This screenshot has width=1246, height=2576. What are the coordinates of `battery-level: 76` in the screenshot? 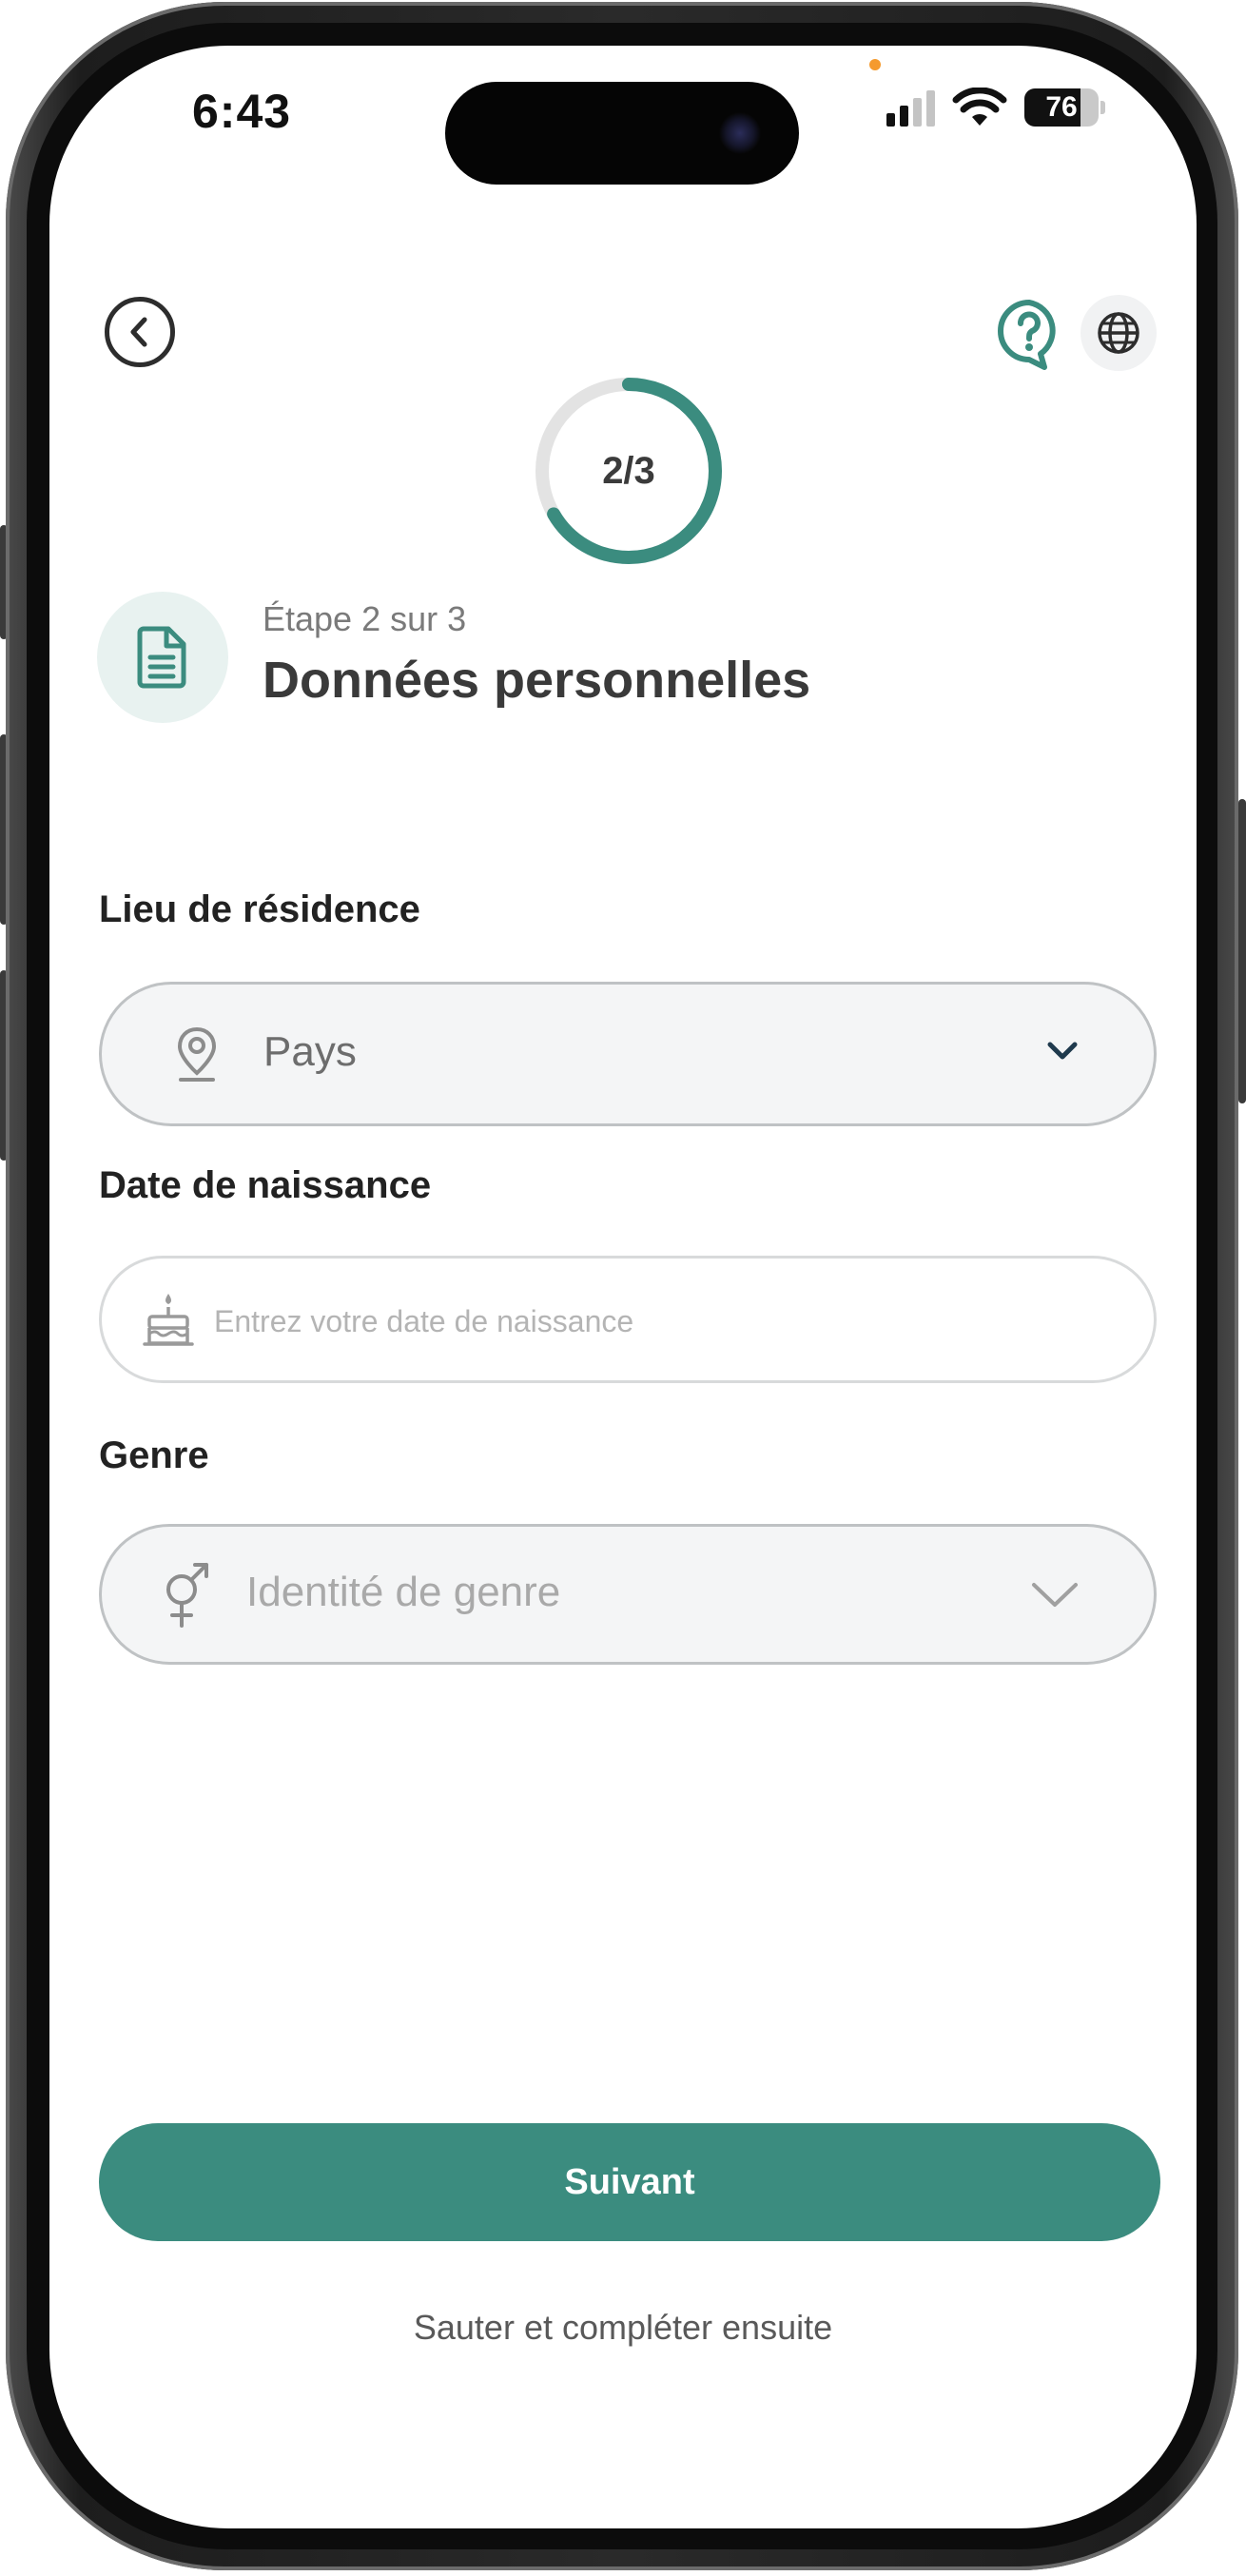 It's located at (1061, 107).